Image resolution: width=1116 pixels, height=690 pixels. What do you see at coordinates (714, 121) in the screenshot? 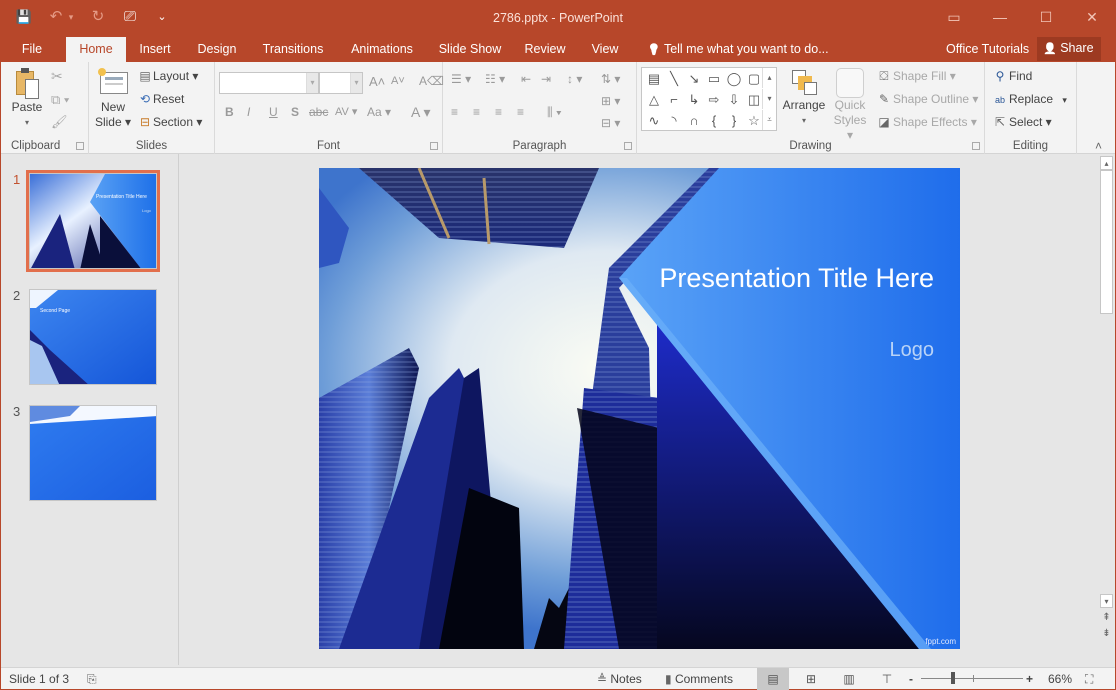
I see `shape-gallery-item: {` at bounding box center [714, 121].